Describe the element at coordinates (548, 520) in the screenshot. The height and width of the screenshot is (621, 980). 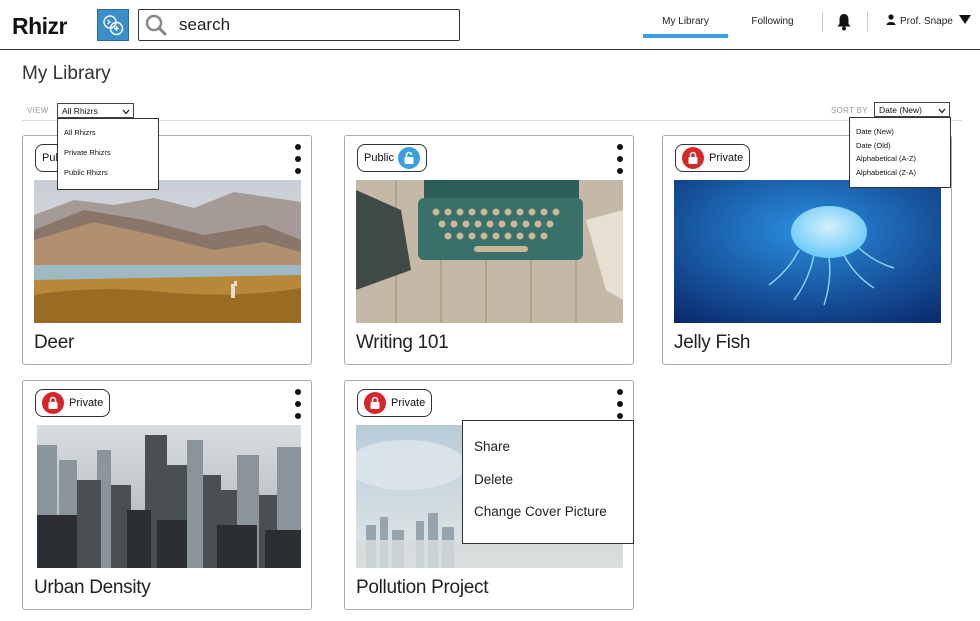
I see `menu-item-change-cover: Change Cover Picture` at that location.